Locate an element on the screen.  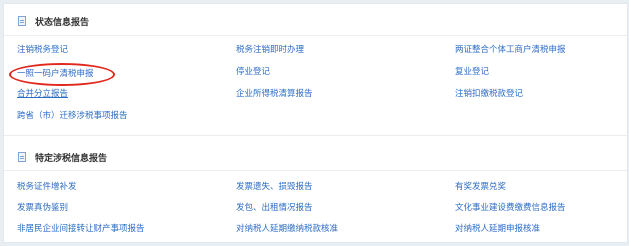
highlight-circle is located at coordinates (62, 74).